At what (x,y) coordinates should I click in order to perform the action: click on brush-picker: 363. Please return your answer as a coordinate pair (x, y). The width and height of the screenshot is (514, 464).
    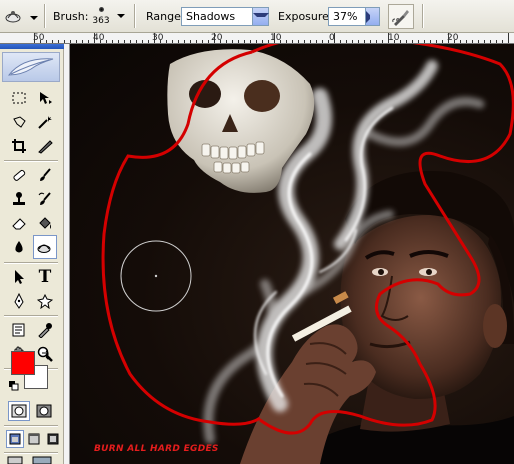
    Looking at the image, I should click on (101, 17).